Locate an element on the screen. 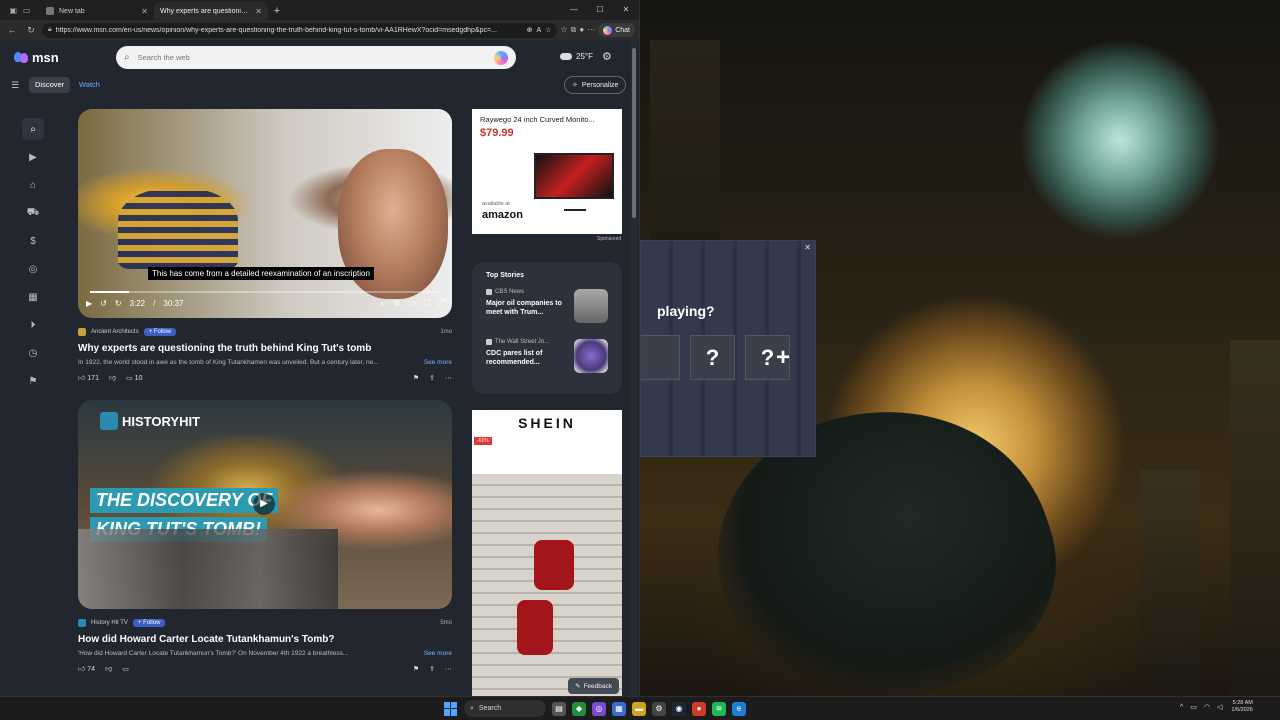 This screenshot has height=720, width=1280. rail-money-icon: $ is located at coordinates (33, 241).